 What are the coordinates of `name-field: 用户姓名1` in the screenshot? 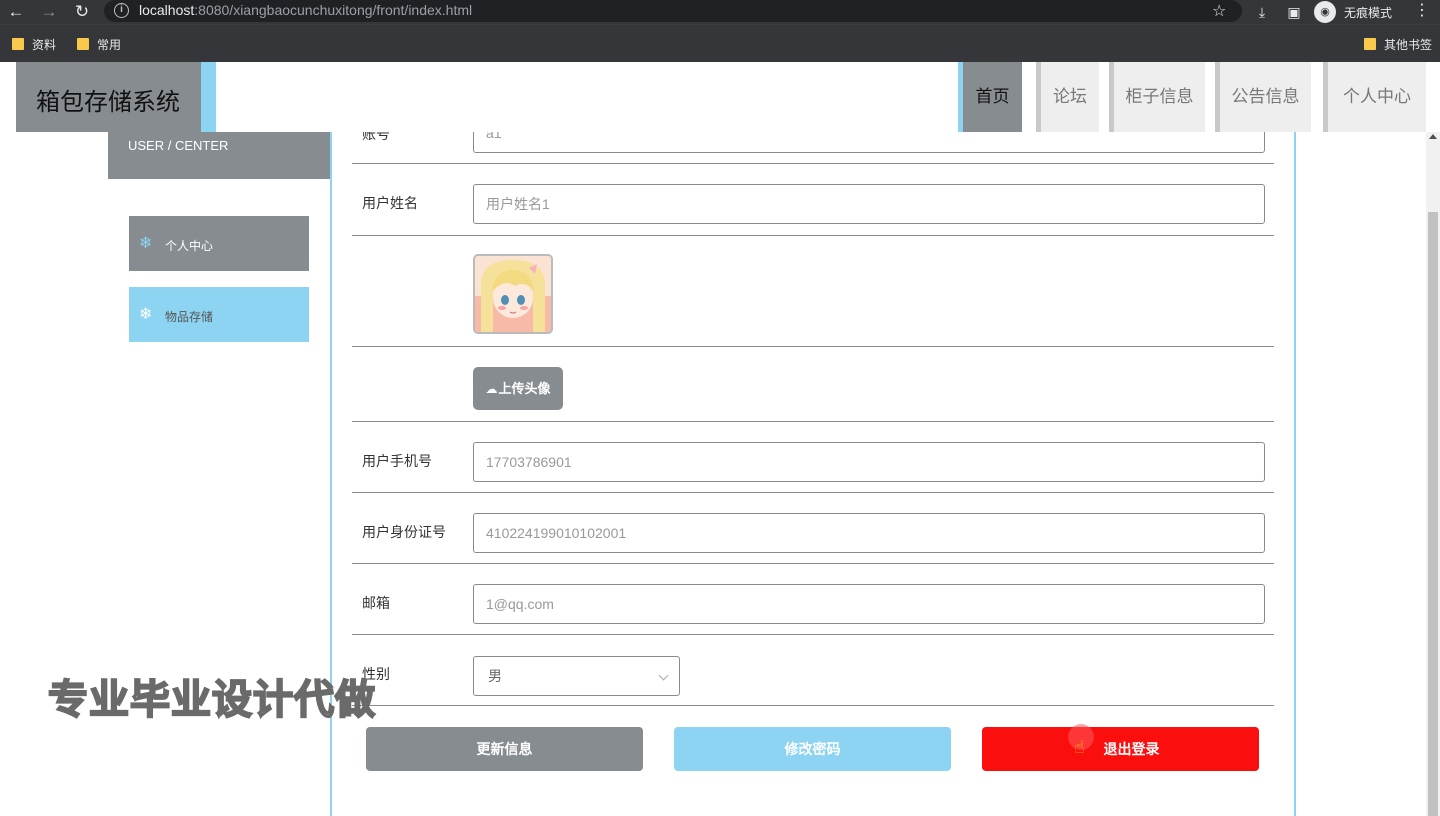 It's located at (869, 204).